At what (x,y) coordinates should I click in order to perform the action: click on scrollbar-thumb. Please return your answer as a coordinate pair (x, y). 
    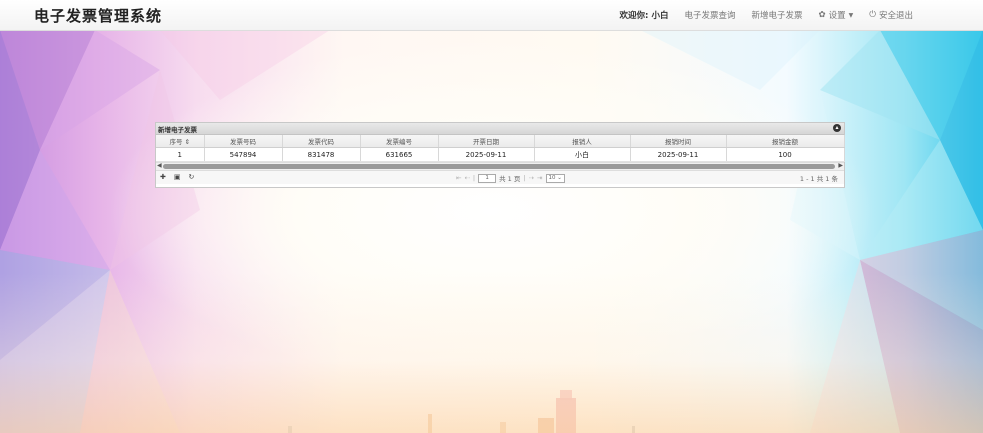
    Looking at the image, I should click on (499, 166).